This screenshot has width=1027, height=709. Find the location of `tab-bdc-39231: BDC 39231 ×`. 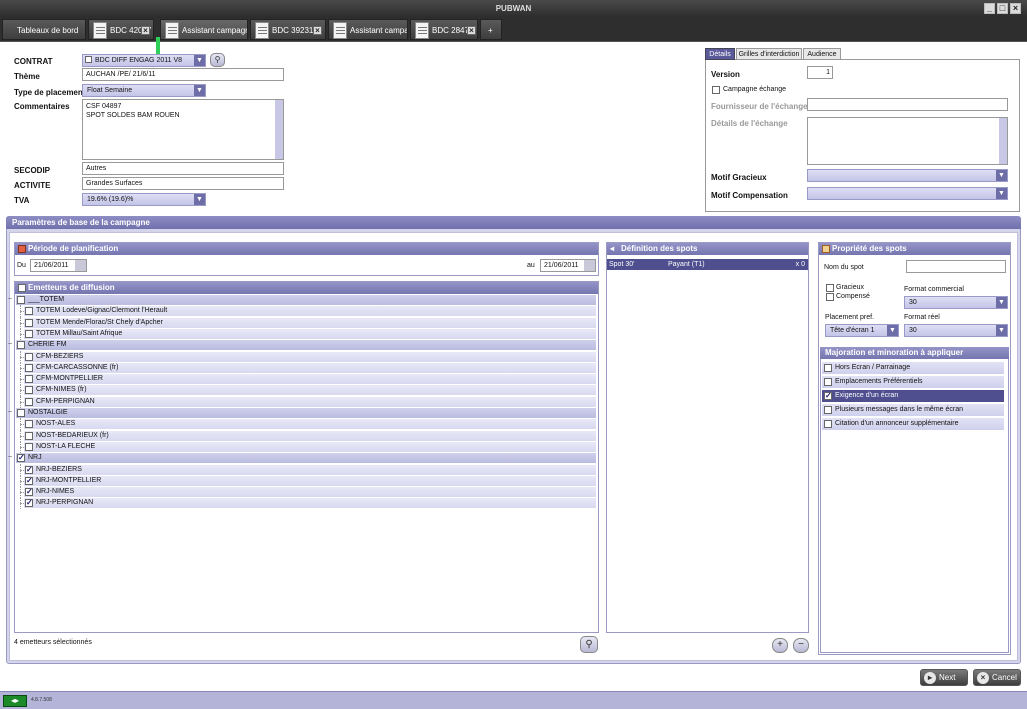

tab-bdc-39231: BDC 39231 × is located at coordinates (288, 29).